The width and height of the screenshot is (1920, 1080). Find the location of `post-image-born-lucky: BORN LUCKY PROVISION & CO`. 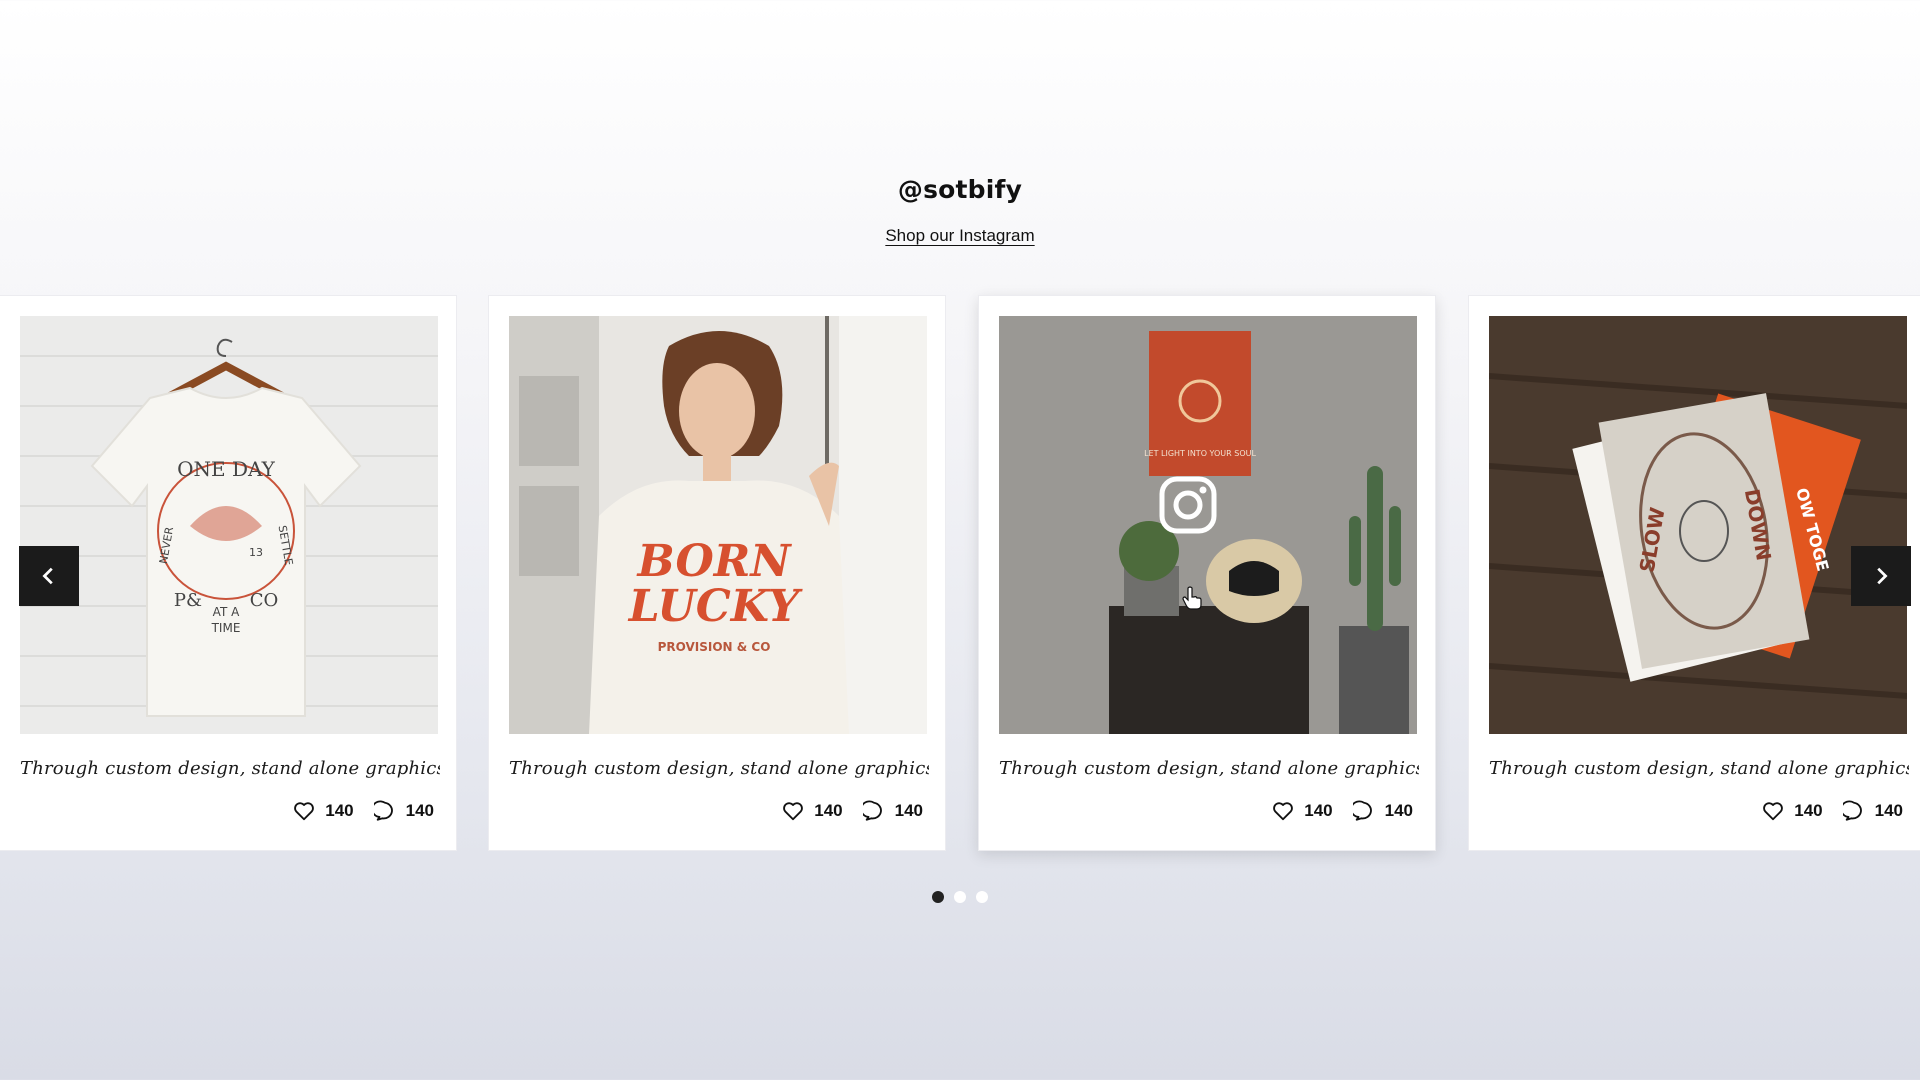

post-image-born-lucky: BORN LUCKY PROVISION & CO is located at coordinates (718, 525).